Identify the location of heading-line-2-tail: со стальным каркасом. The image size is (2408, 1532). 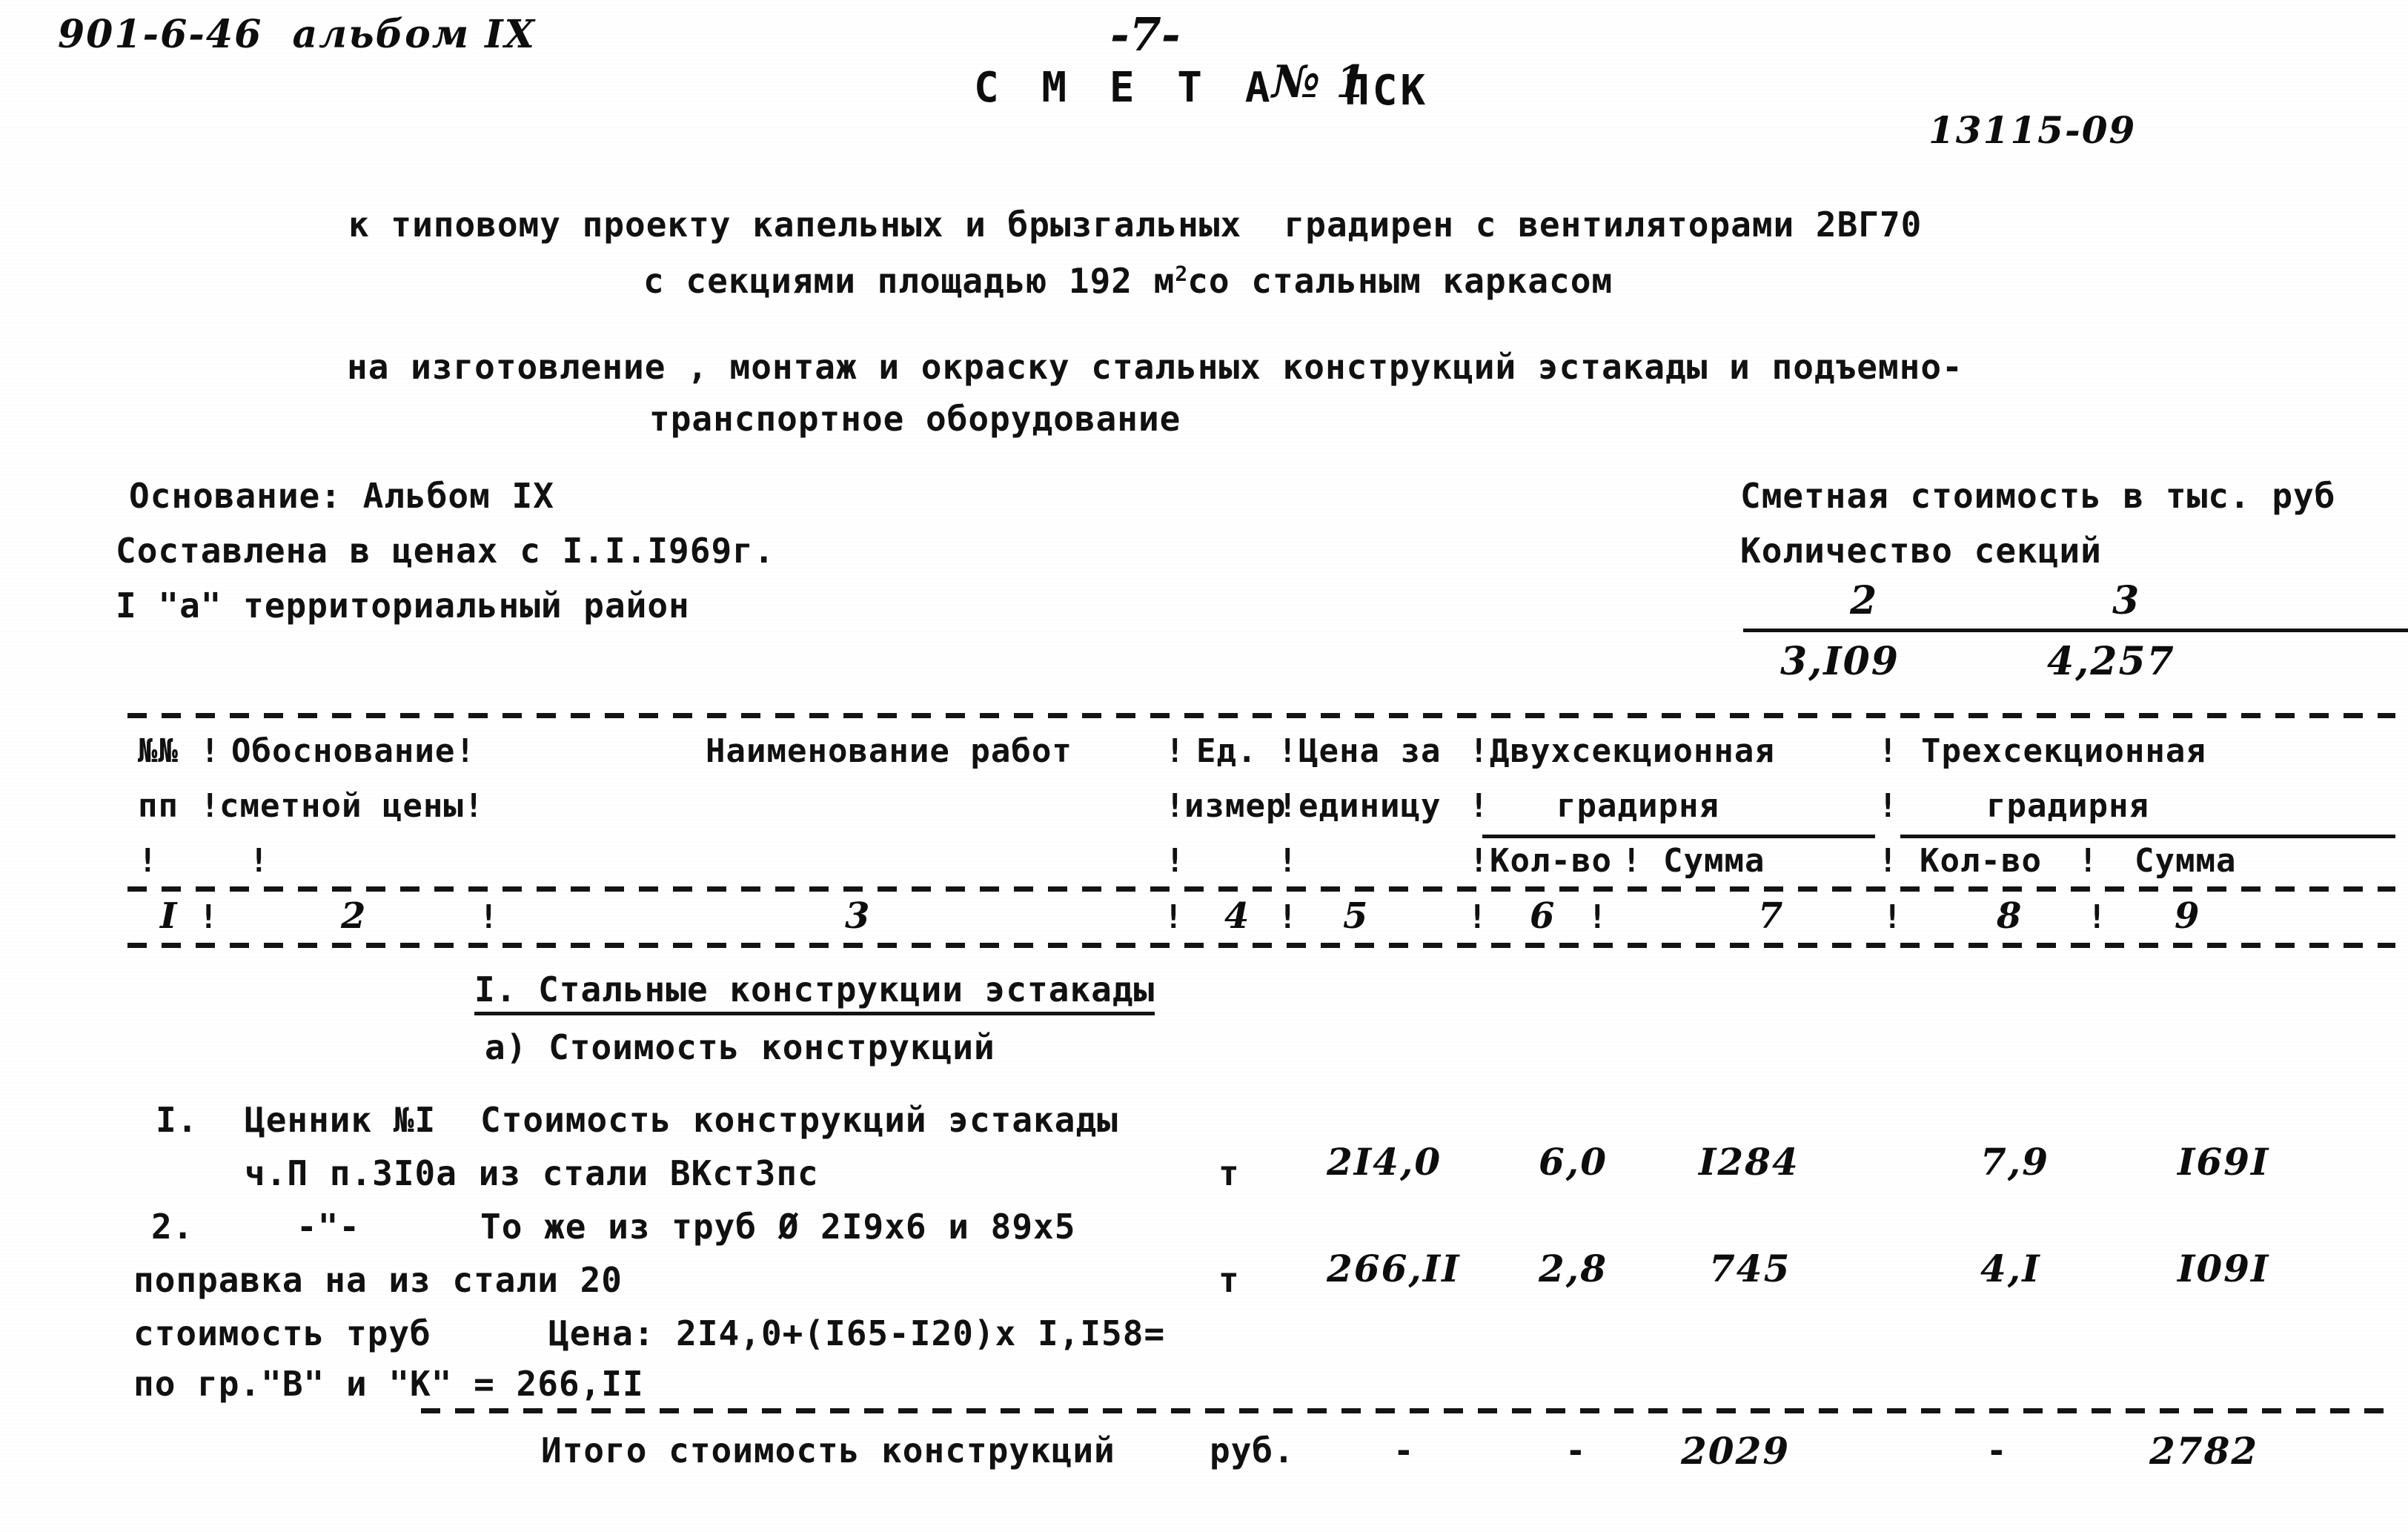
(1400, 281).